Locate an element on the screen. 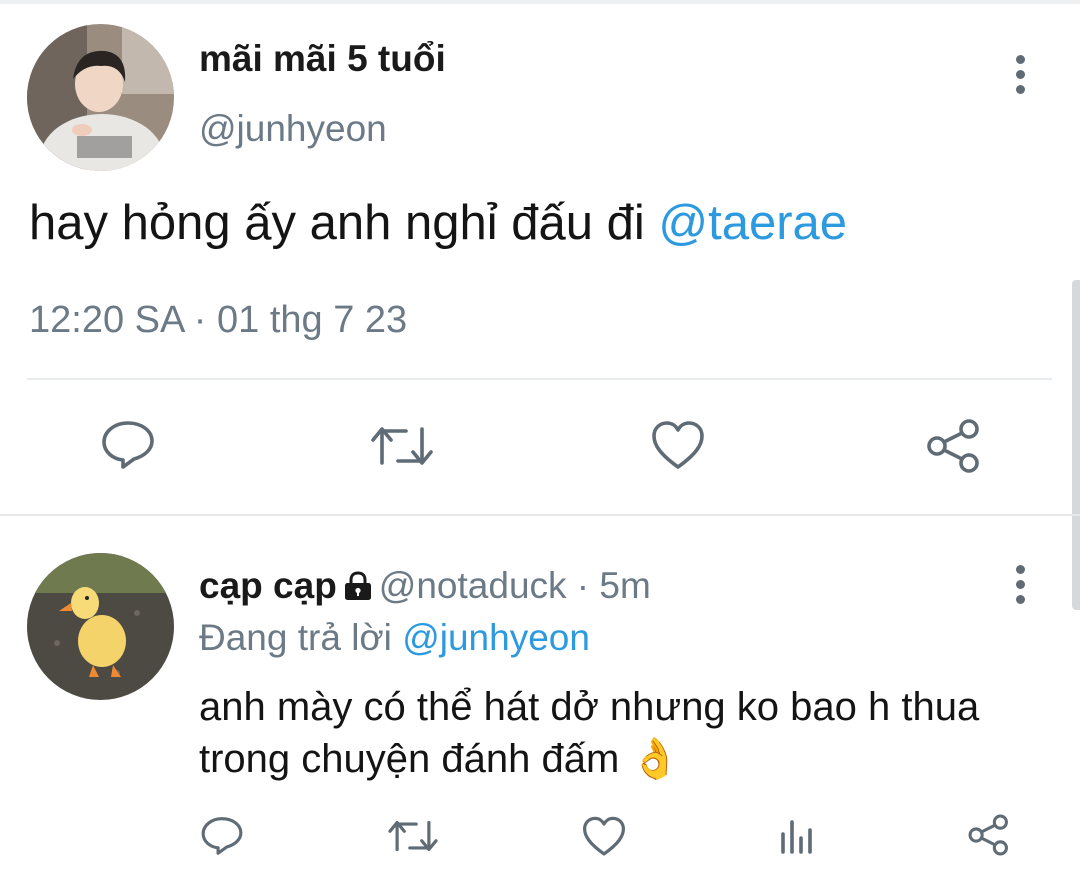 The height and width of the screenshot is (874, 1080). author-name: cạp cạp is located at coordinates (268, 585).